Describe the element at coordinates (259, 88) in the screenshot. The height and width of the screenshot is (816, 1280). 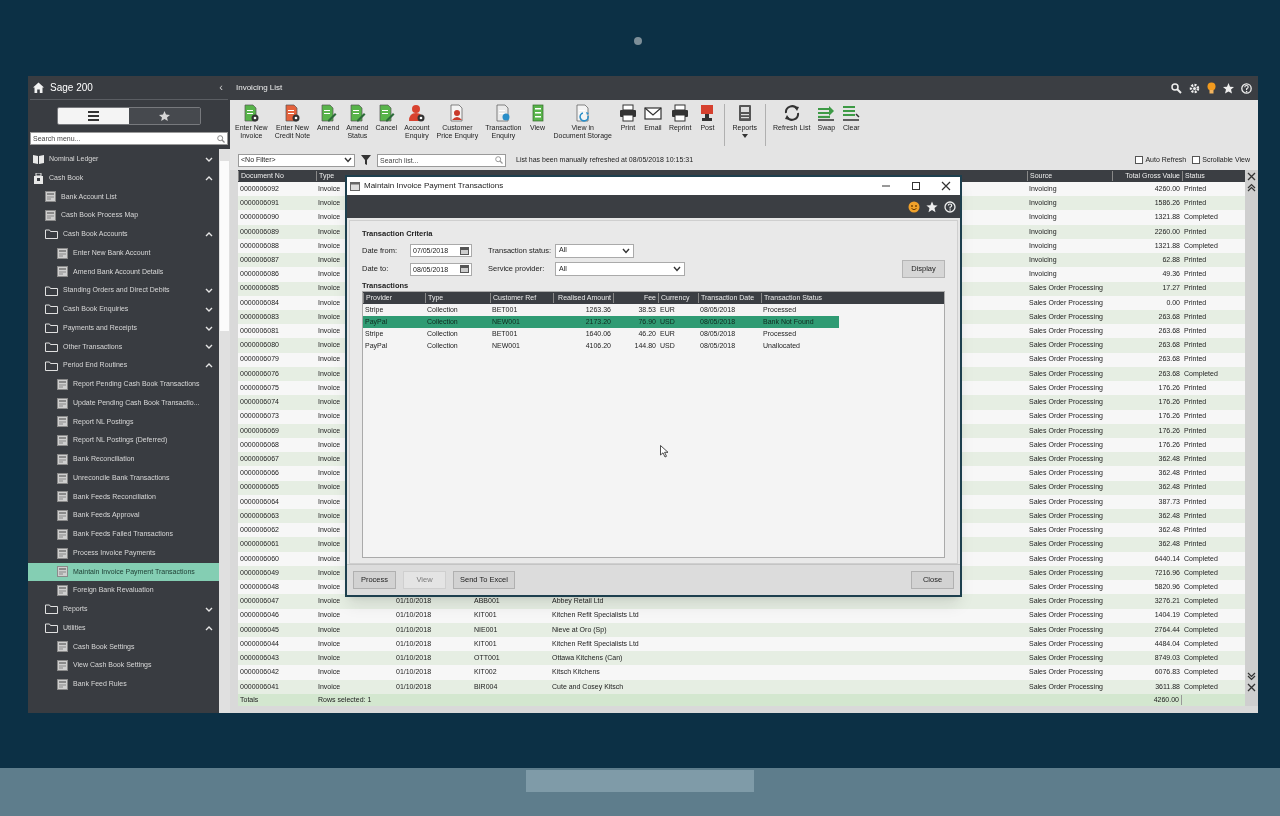
I see `window-title: Invoicing List` at that location.